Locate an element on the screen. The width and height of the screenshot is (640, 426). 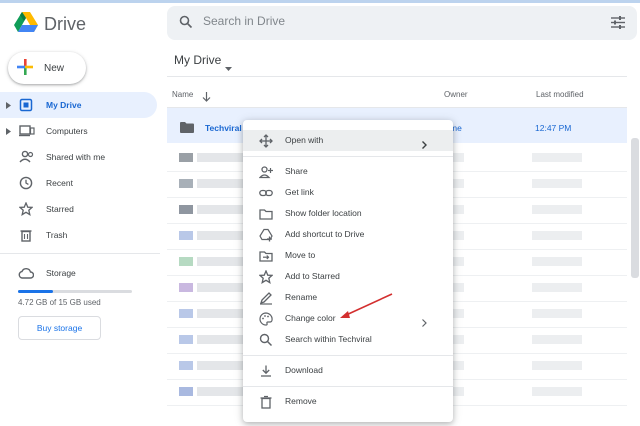
trash-icon is located at coordinates (26, 235).